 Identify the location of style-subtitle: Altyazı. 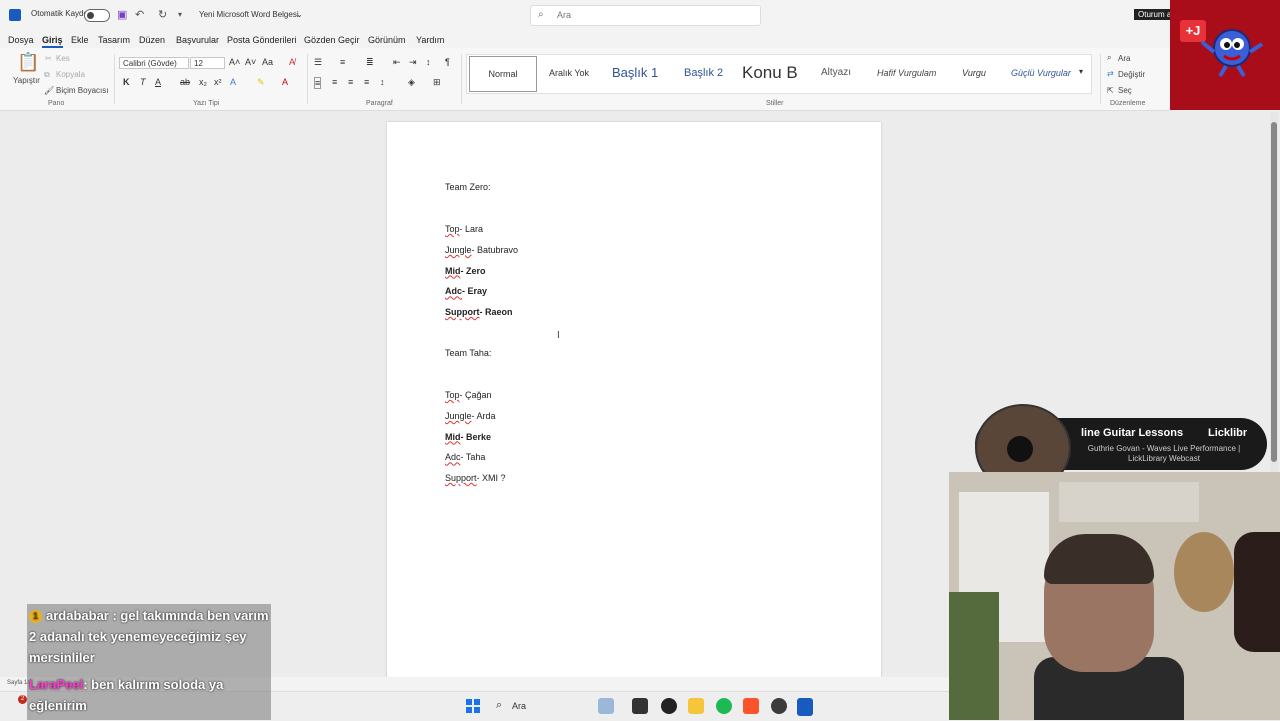
(836, 73).